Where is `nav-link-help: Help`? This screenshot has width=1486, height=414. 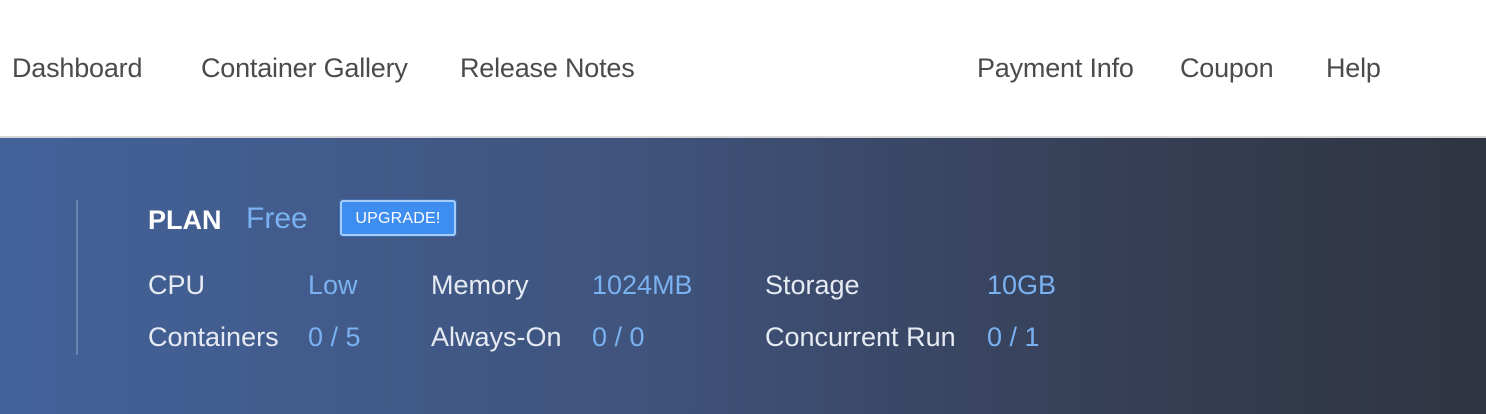
nav-link-help: Help is located at coordinates (1353, 68).